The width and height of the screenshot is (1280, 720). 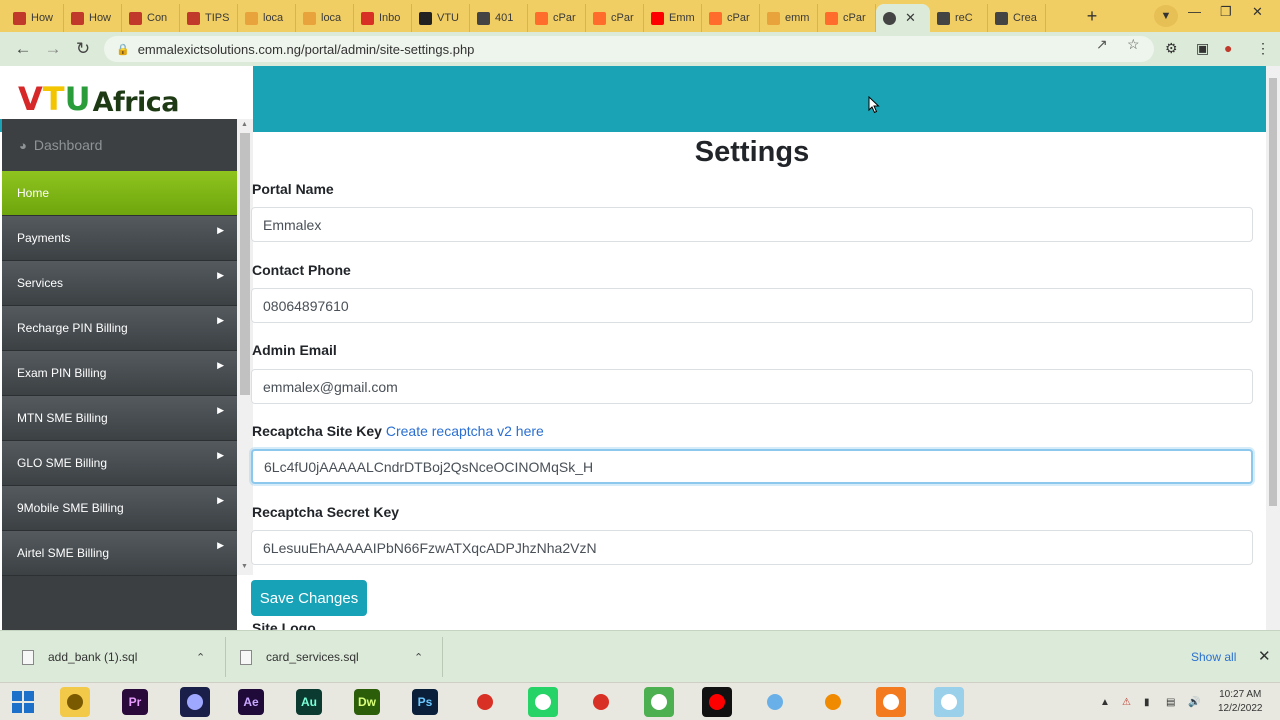 I want to click on sidebar-dashboard: ◕ Dashboard, so click(x=119, y=145).